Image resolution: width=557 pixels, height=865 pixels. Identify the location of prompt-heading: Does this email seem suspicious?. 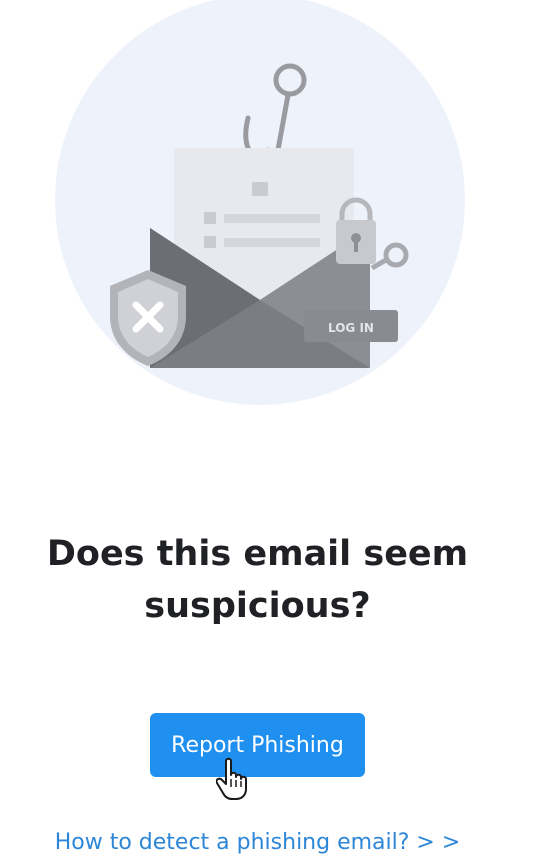
(257, 580).